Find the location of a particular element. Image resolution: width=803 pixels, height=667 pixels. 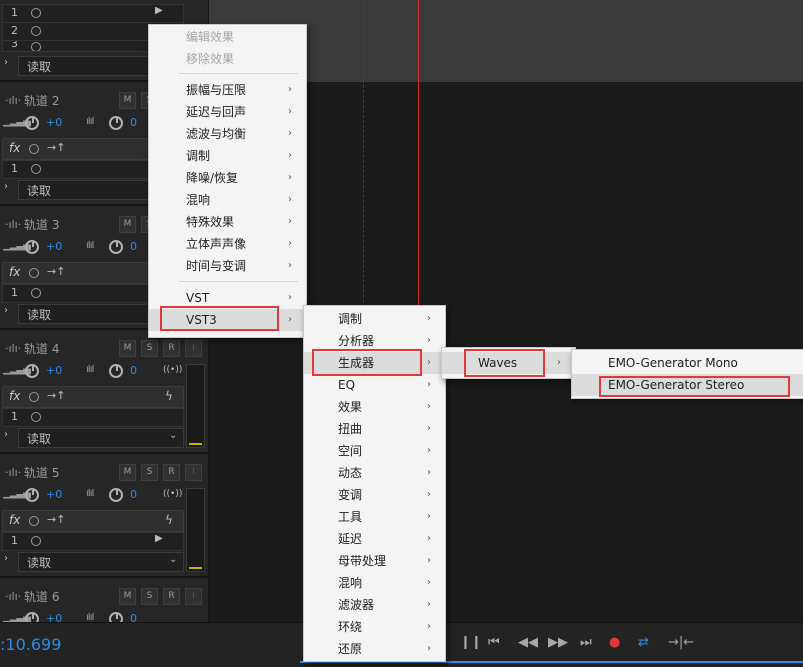

menu-item-stereo-imagery: 立体声声像 › is located at coordinates (227, 244).